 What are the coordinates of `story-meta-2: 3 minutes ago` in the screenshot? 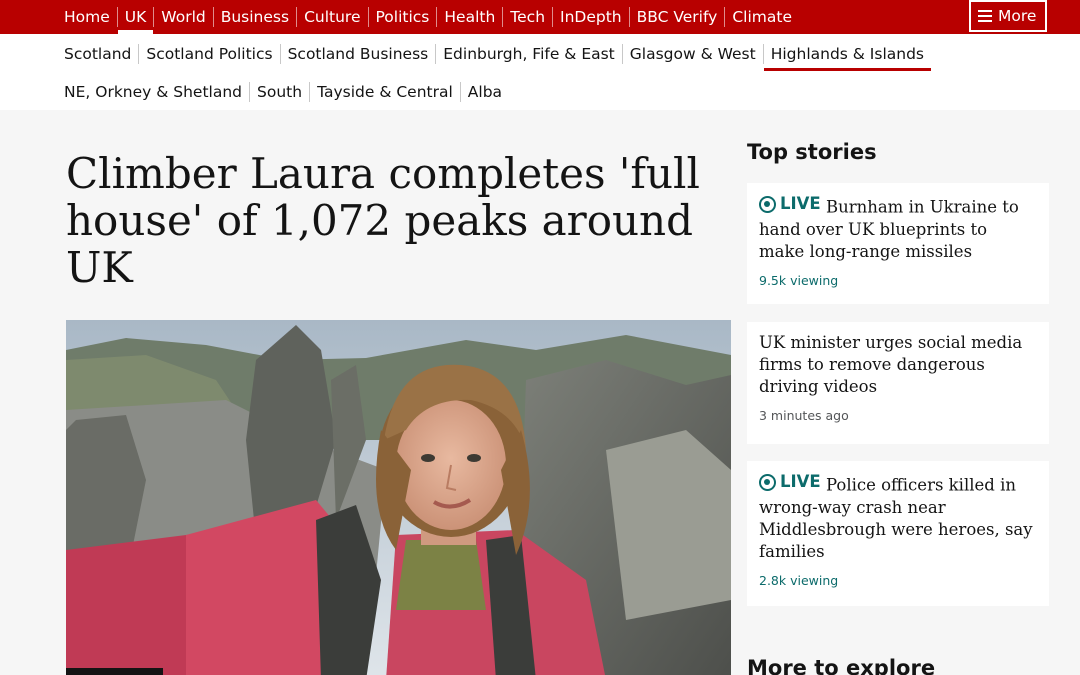 It's located at (804, 415).